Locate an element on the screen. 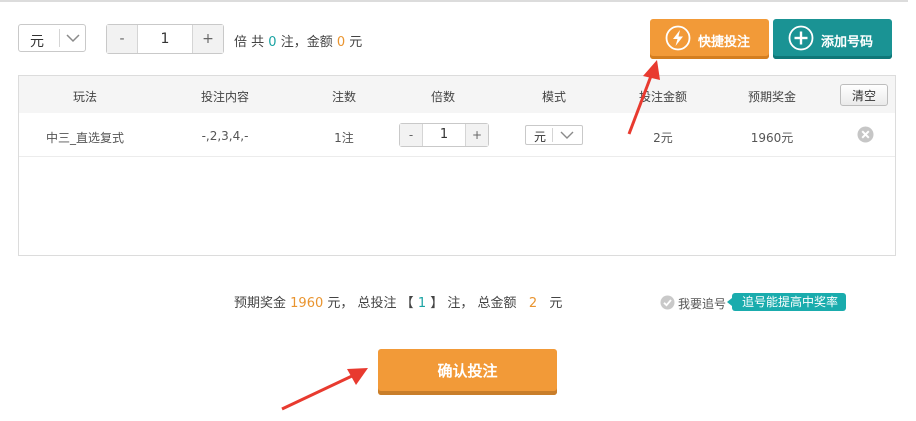  header-content: 投注内容 is located at coordinates (224, 97).